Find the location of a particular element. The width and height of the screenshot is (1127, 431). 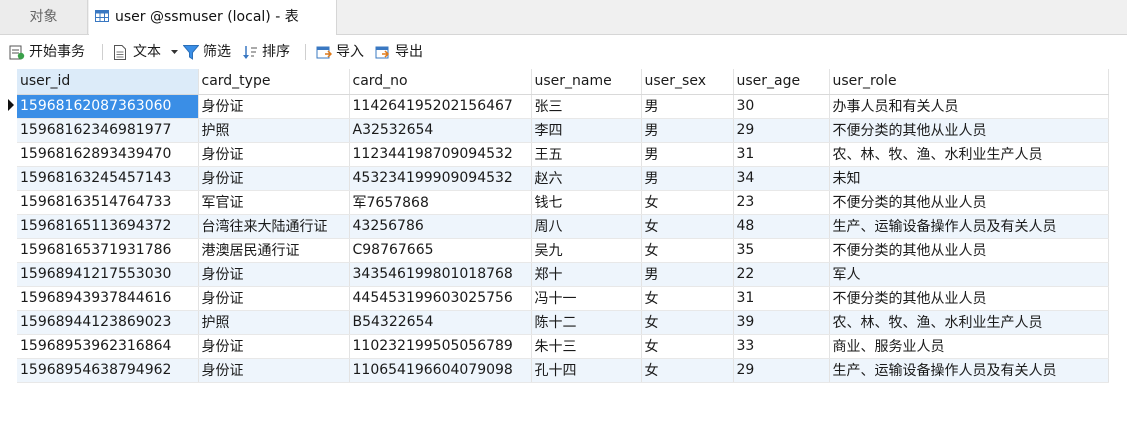

table-cell-card-type: 港澳居民通行证 is located at coordinates (274, 250).